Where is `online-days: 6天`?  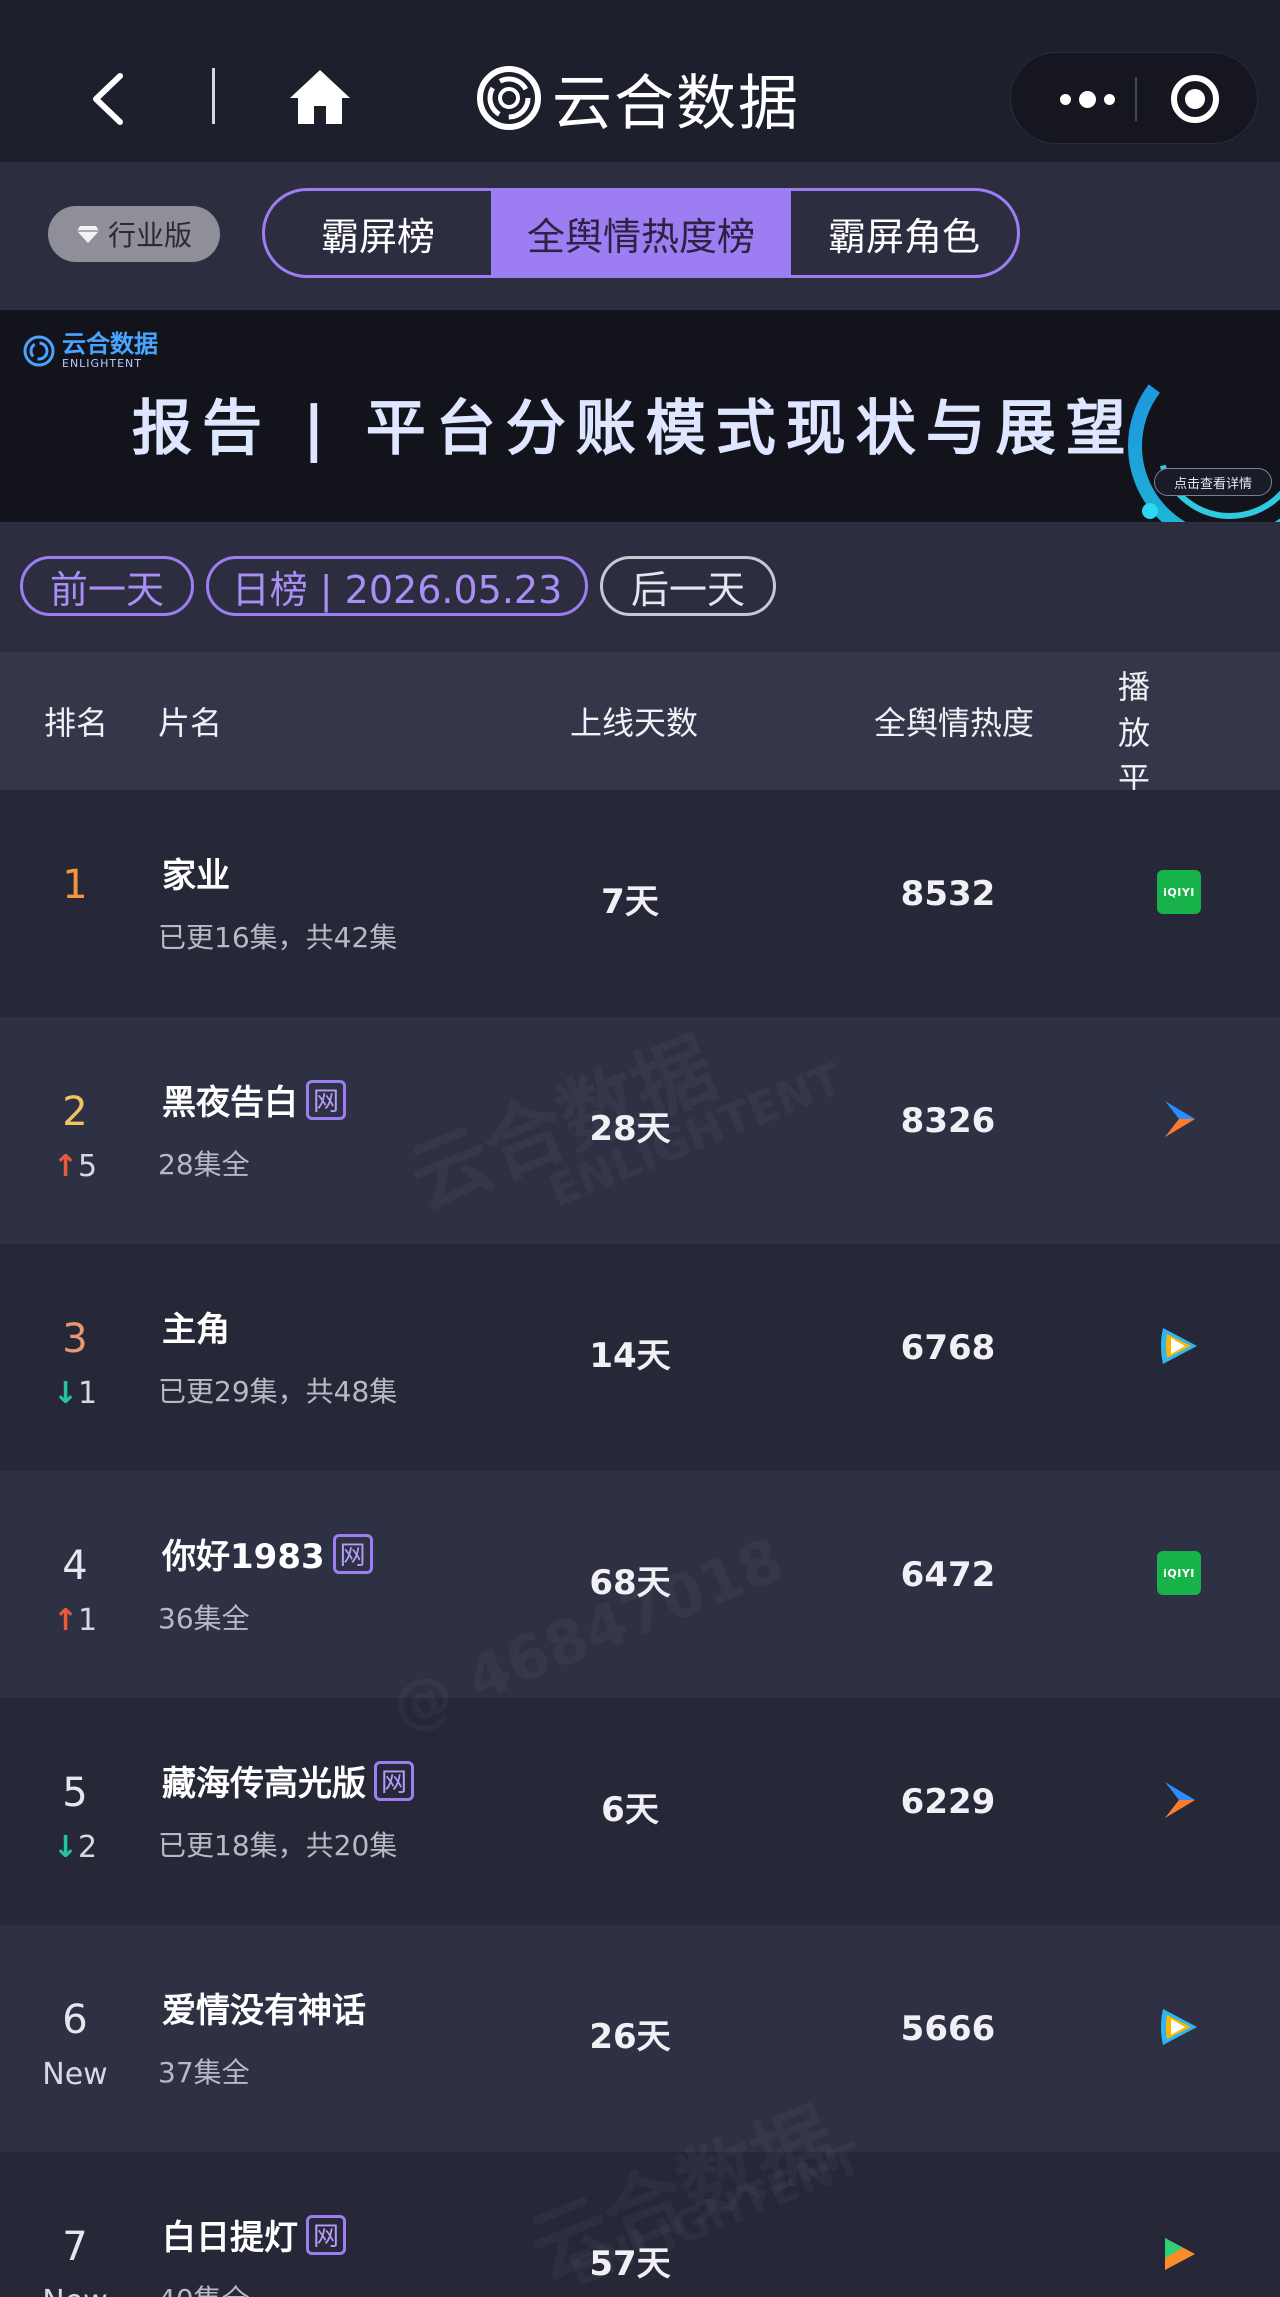 online-days: 6天 is located at coordinates (630, 1810).